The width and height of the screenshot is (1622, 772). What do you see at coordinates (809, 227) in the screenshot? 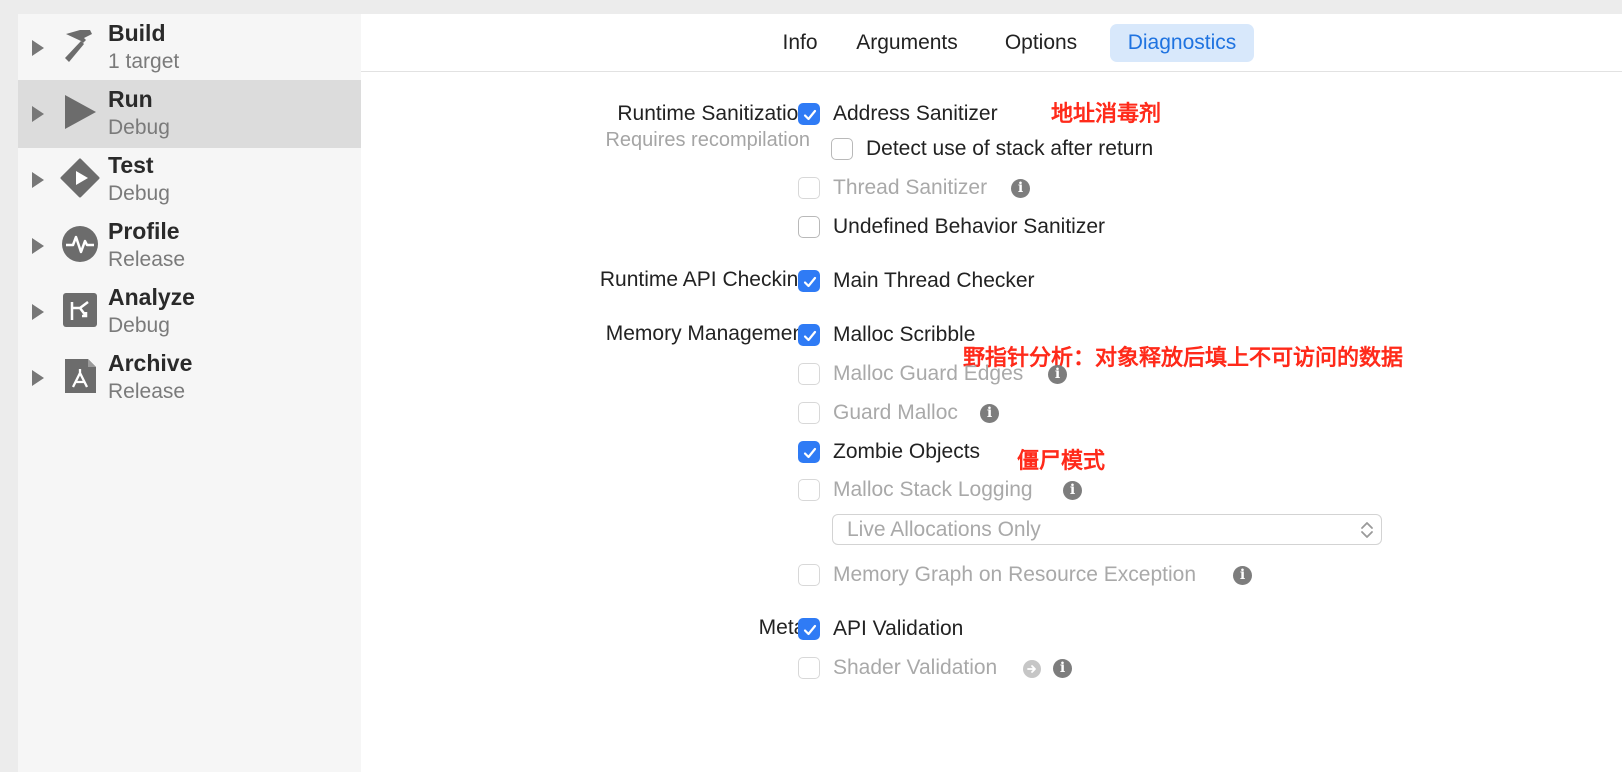
I see `undefined-behavior-sanitizer-checkbox` at bounding box center [809, 227].